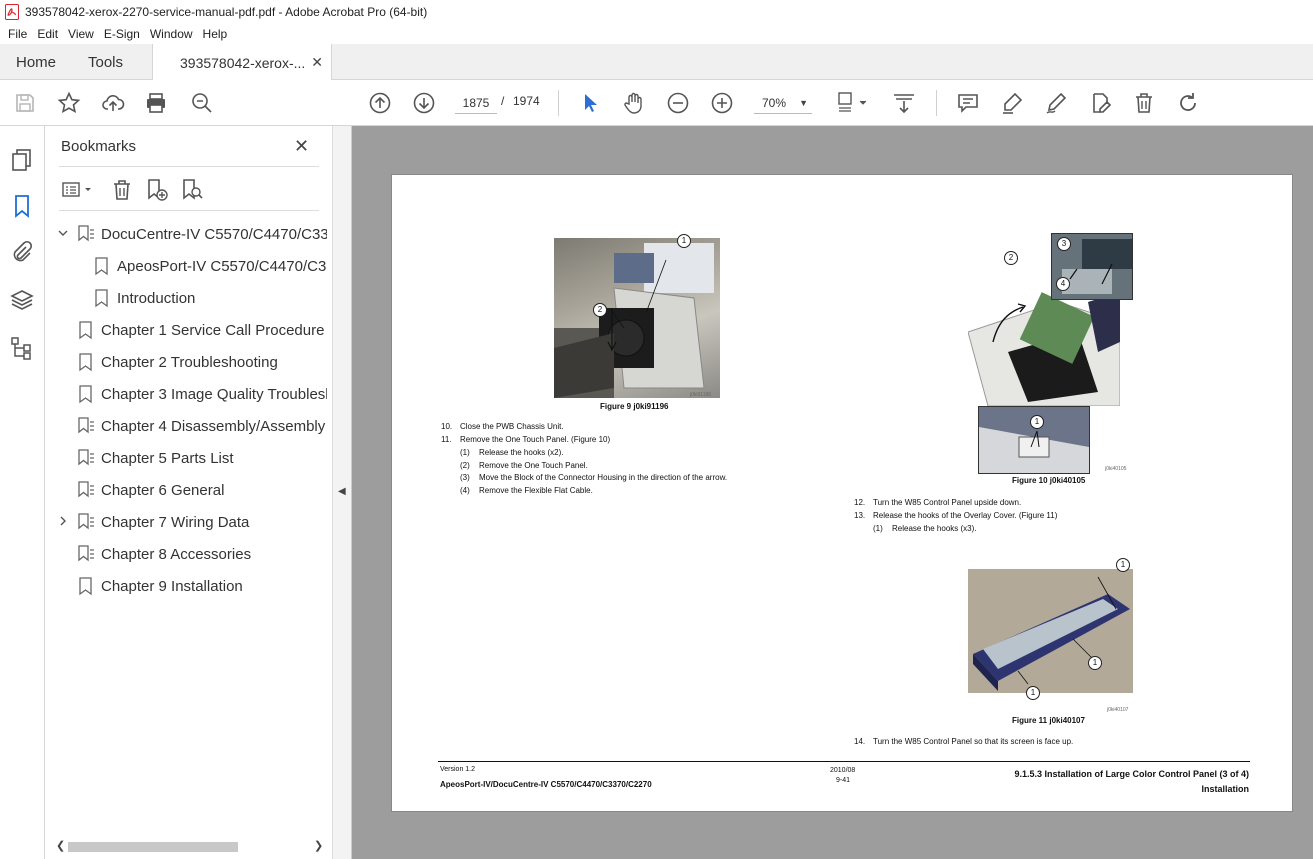 Image resolution: width=1313 pixels, height=859 pixels. What do you see at coordinates (317, 62) in the screenshot?
I see `close-tab-icon: ✕` at bounding box center [317, 62].